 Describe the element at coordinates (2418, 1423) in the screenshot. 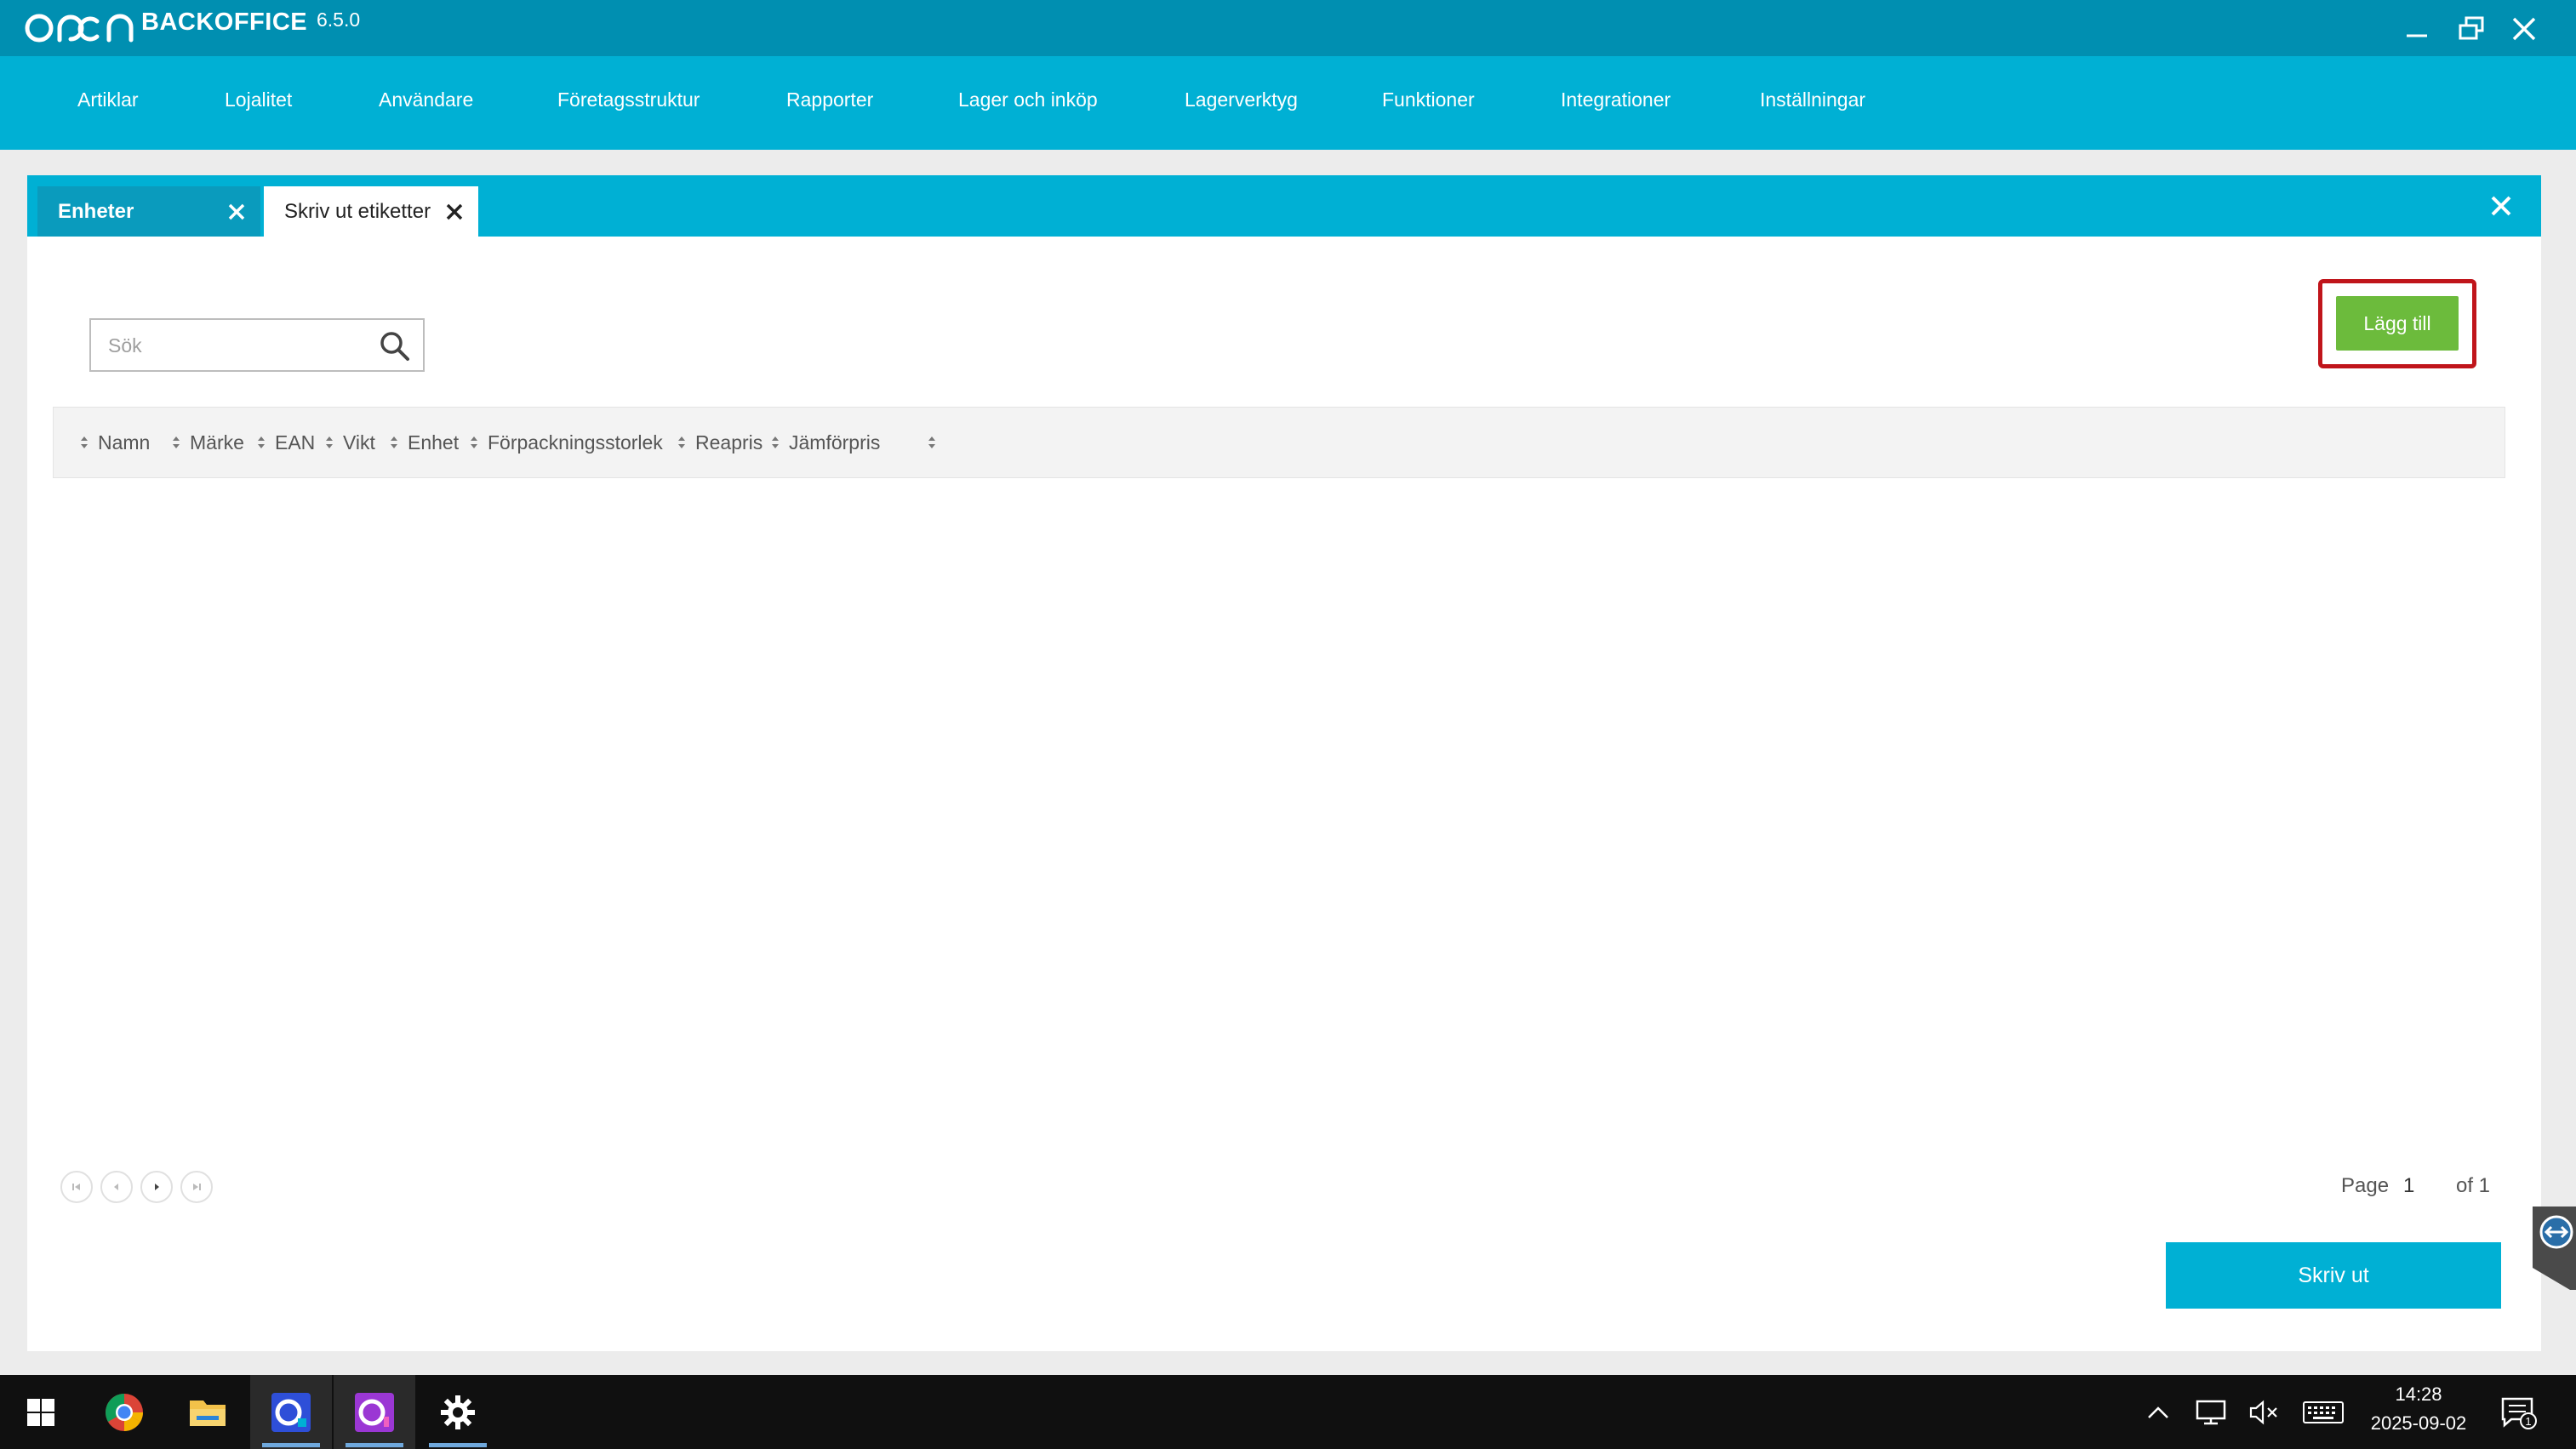

I see `clock-date: 2025-09-02` at that location.